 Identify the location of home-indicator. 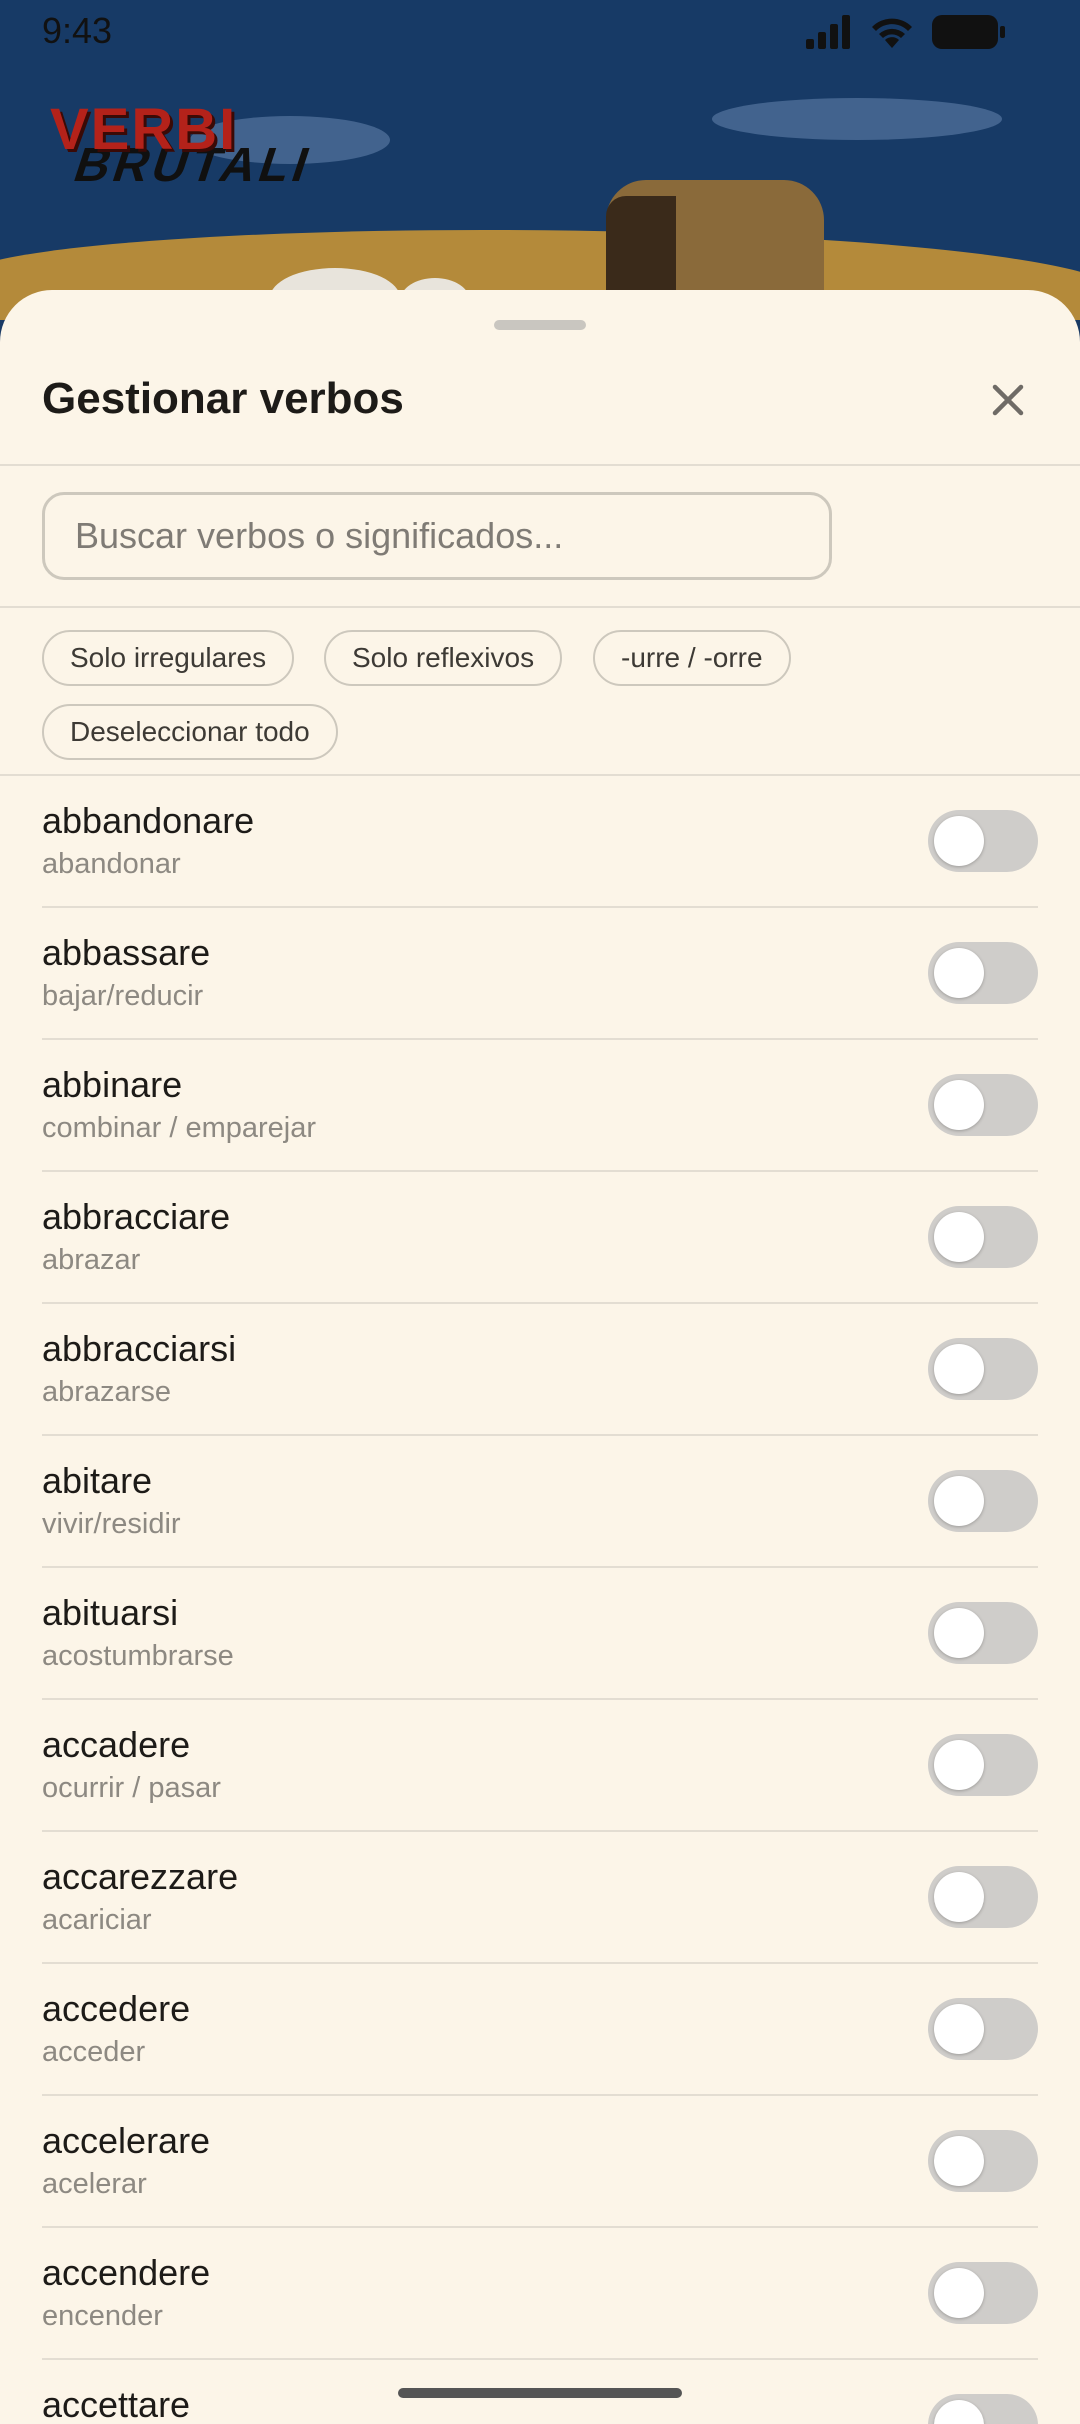
(540, 2393).